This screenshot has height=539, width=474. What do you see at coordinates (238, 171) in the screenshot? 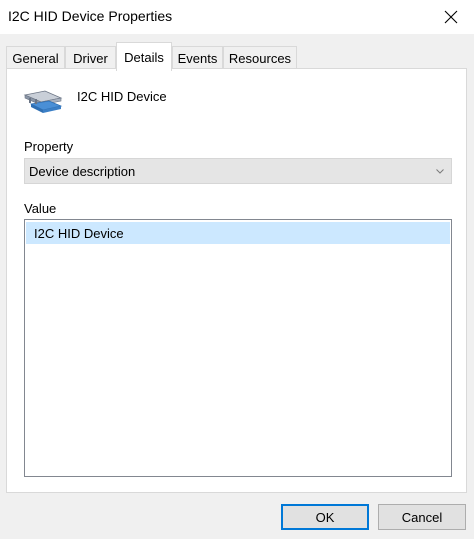
I see `property-dropdown: Device description` at bounding box center [238, 171].